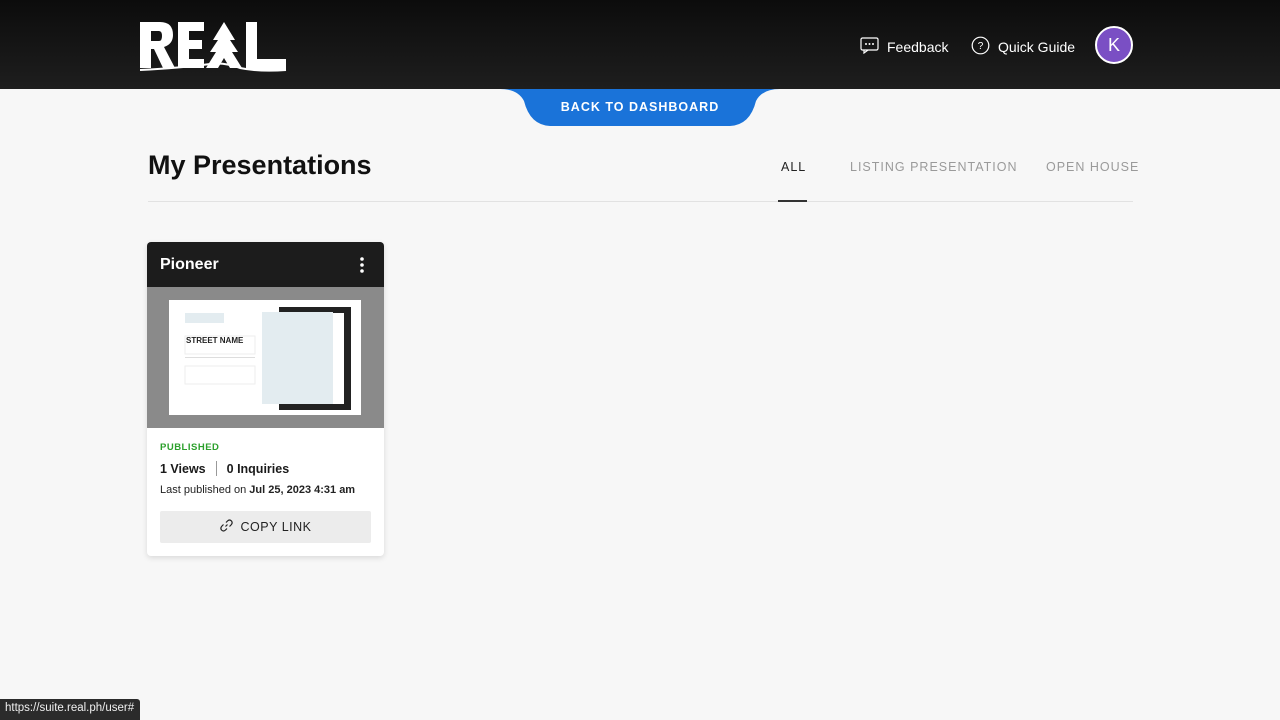 This screenshot has height=720, width=1280. I want to click on top-navigation-bar: Feedback ? Quick Guide K, so click(640, 44).